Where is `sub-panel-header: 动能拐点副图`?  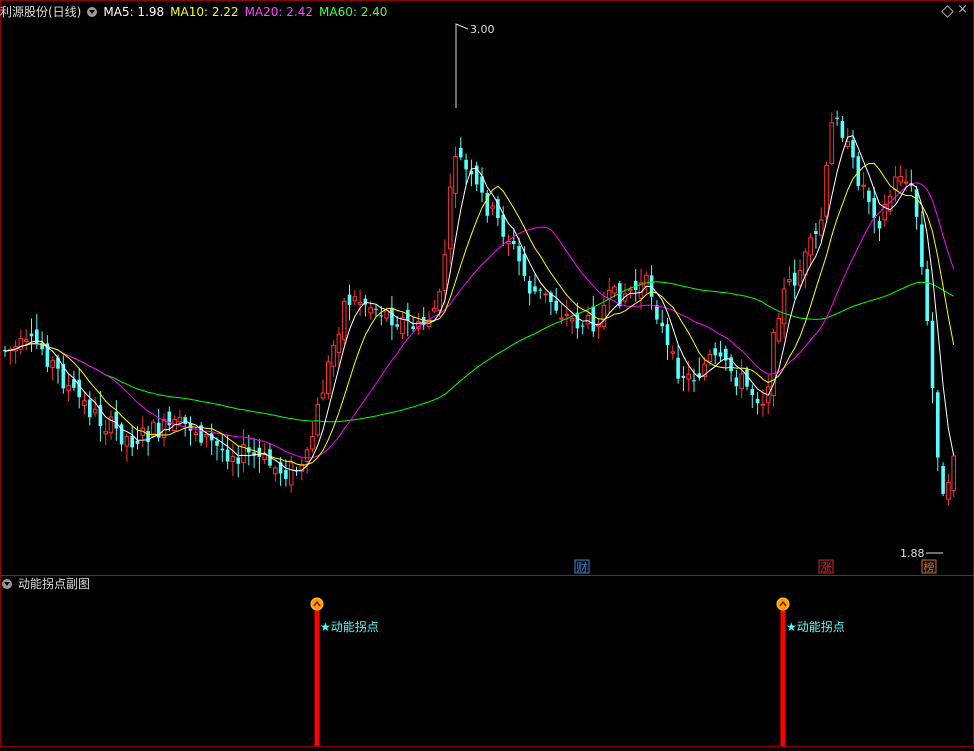
sub-panel-header: 动能拐点副图 is located at coordinates (48, 584).